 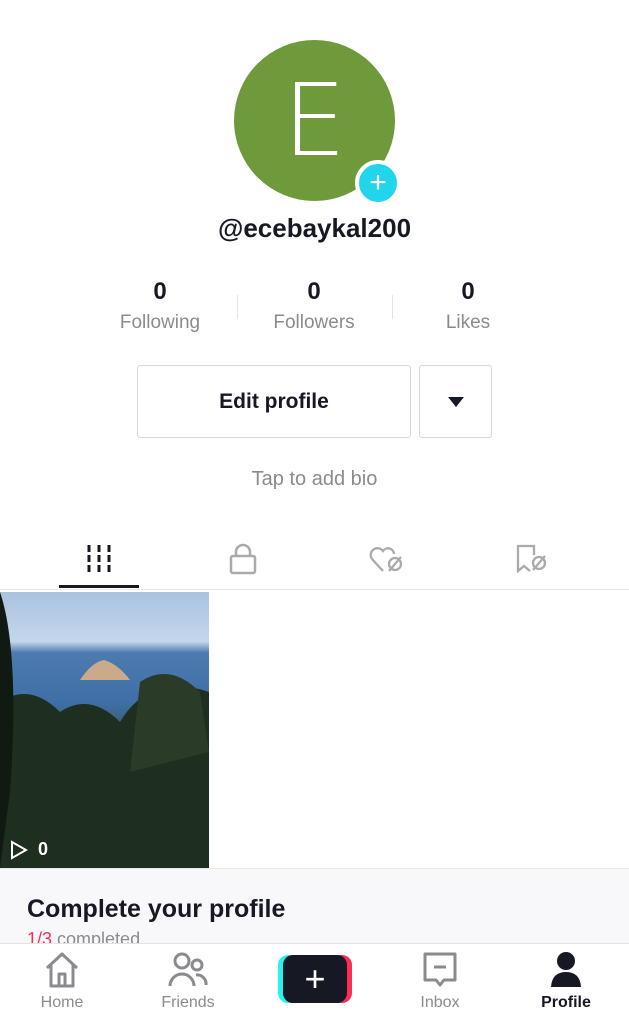 What do you see at coordinates (566, 969) in the screenshot?
I see `profile-icon` at bounding box center [566, 969].